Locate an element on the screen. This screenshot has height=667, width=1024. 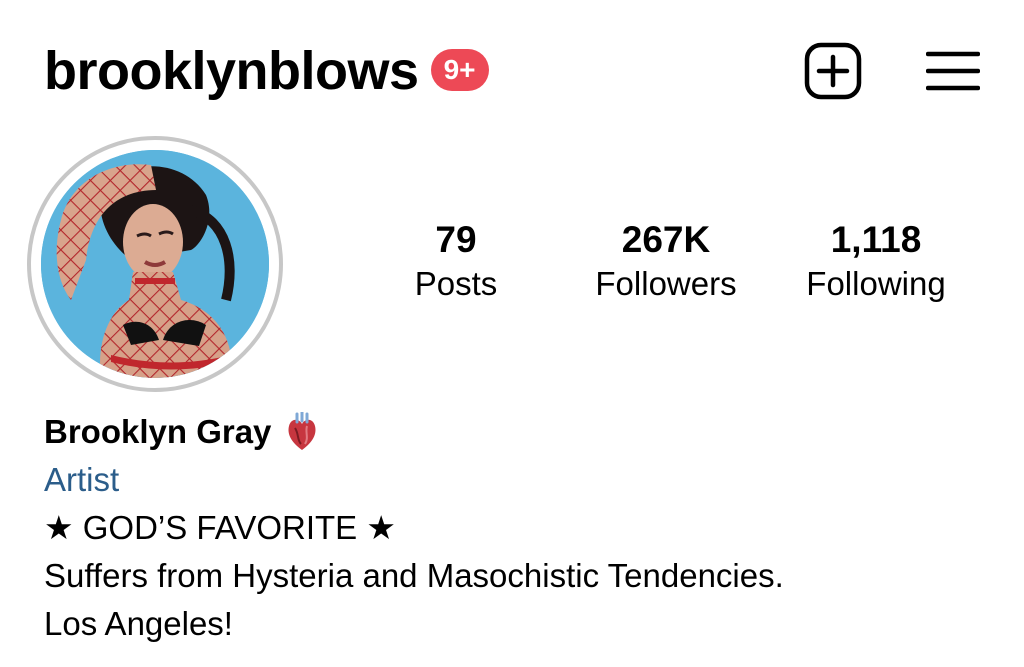
avatar-photo is located at coordinates (155, 264).